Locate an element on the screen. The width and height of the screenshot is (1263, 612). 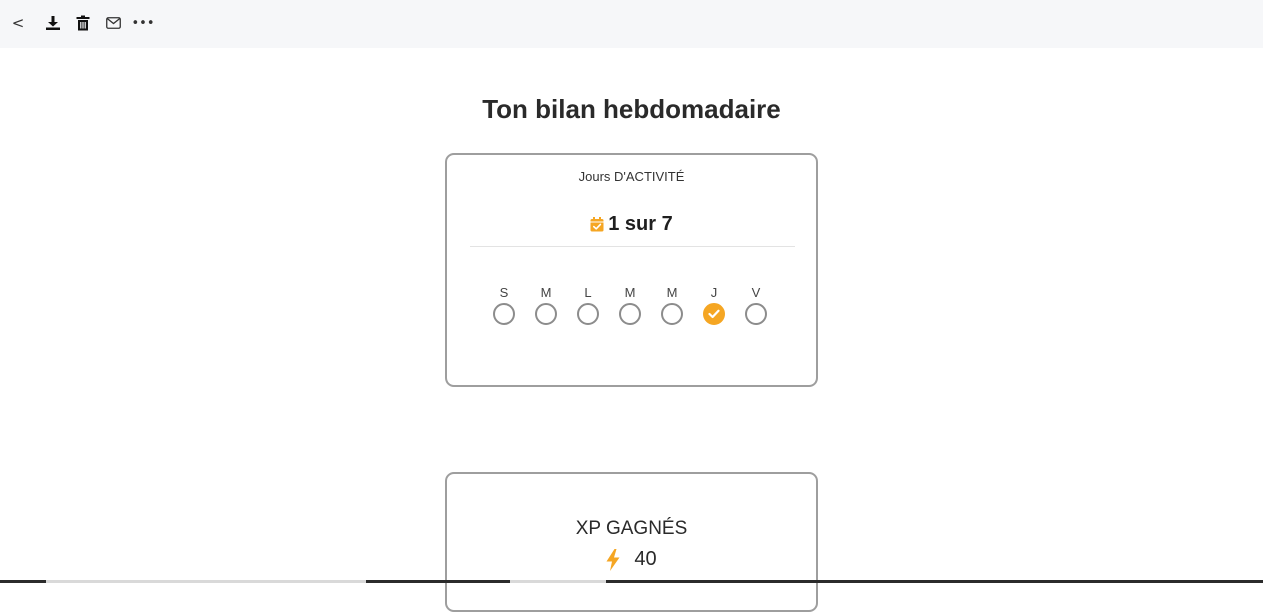
mail-button is located at coordinates (113, 23).